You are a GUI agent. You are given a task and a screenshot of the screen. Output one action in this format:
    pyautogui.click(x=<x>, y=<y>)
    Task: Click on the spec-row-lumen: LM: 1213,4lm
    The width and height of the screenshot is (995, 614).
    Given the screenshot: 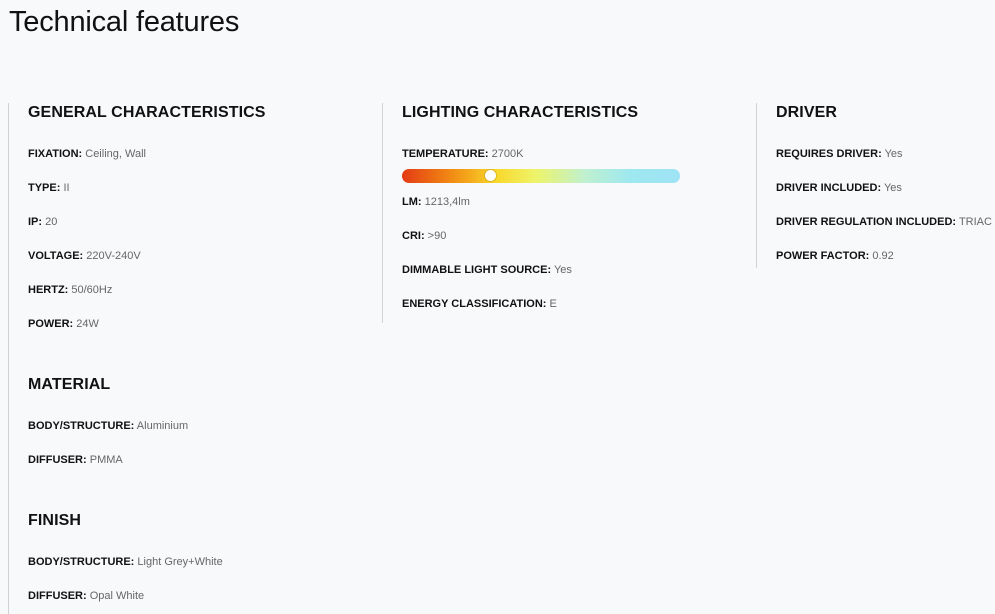 What is the action you would take?
    pyautogui.click(x=579, y=202)
    